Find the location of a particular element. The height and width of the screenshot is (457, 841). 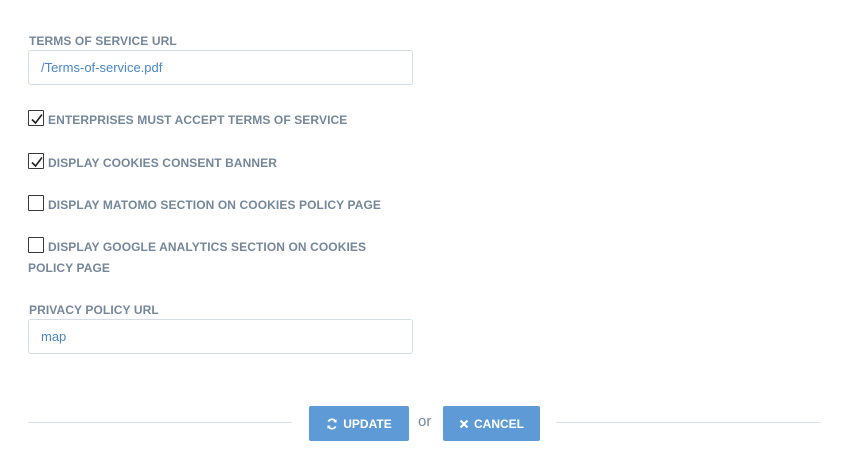

refresh-icon is located at coordinates (332, 424).